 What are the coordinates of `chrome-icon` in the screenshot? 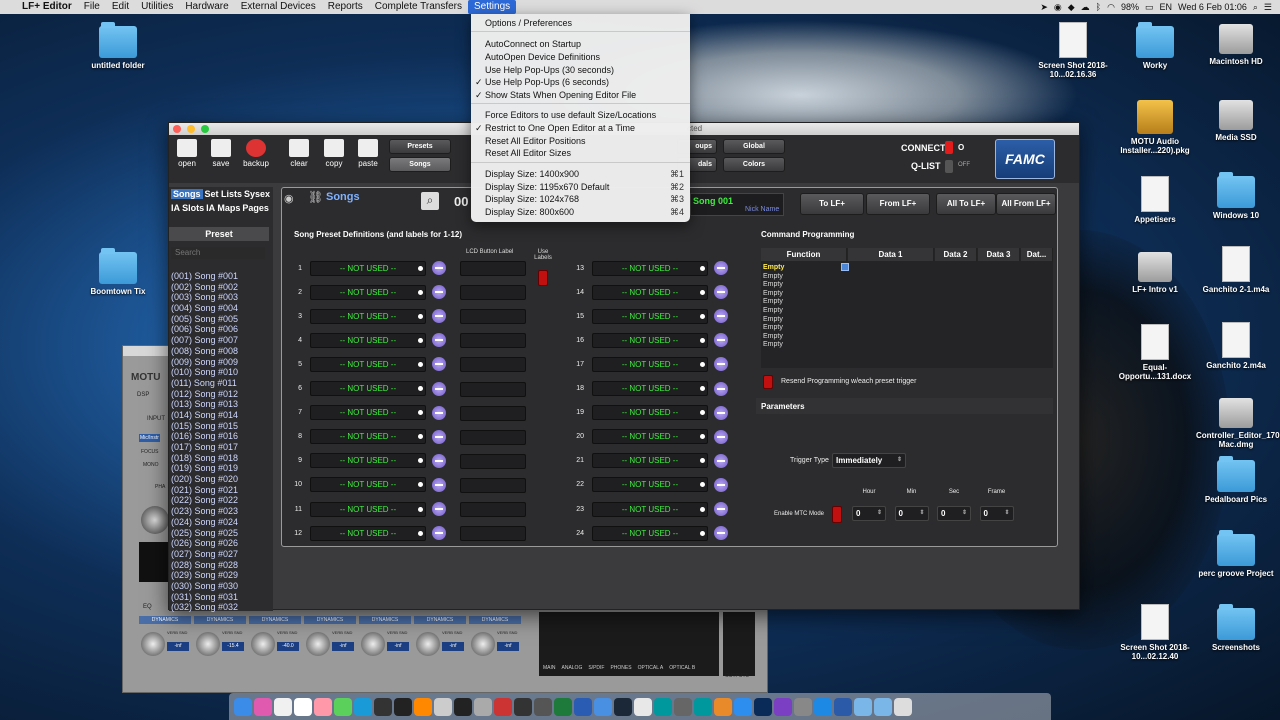 It's located at (643, 706).